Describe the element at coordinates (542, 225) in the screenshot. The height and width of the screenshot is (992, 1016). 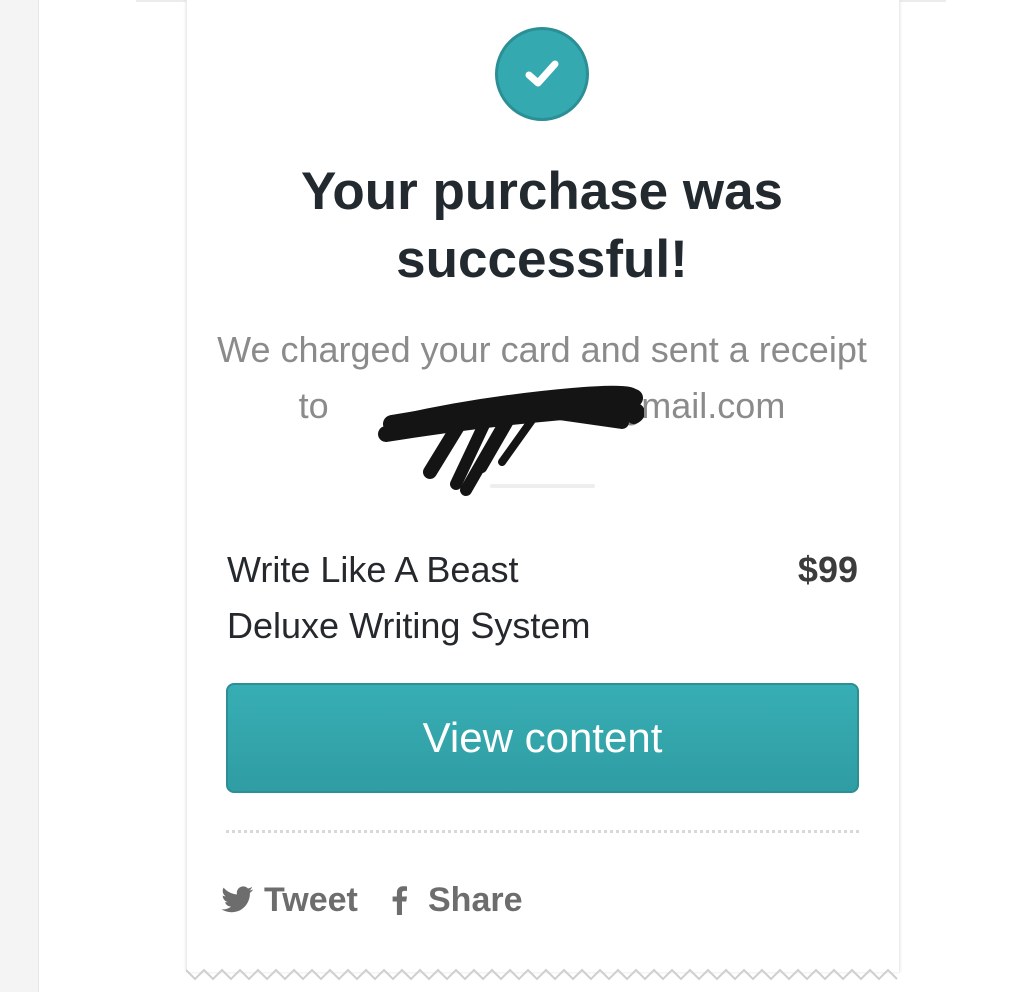
I see `purchase-success-heading: Your purchase was successful!` at that location.